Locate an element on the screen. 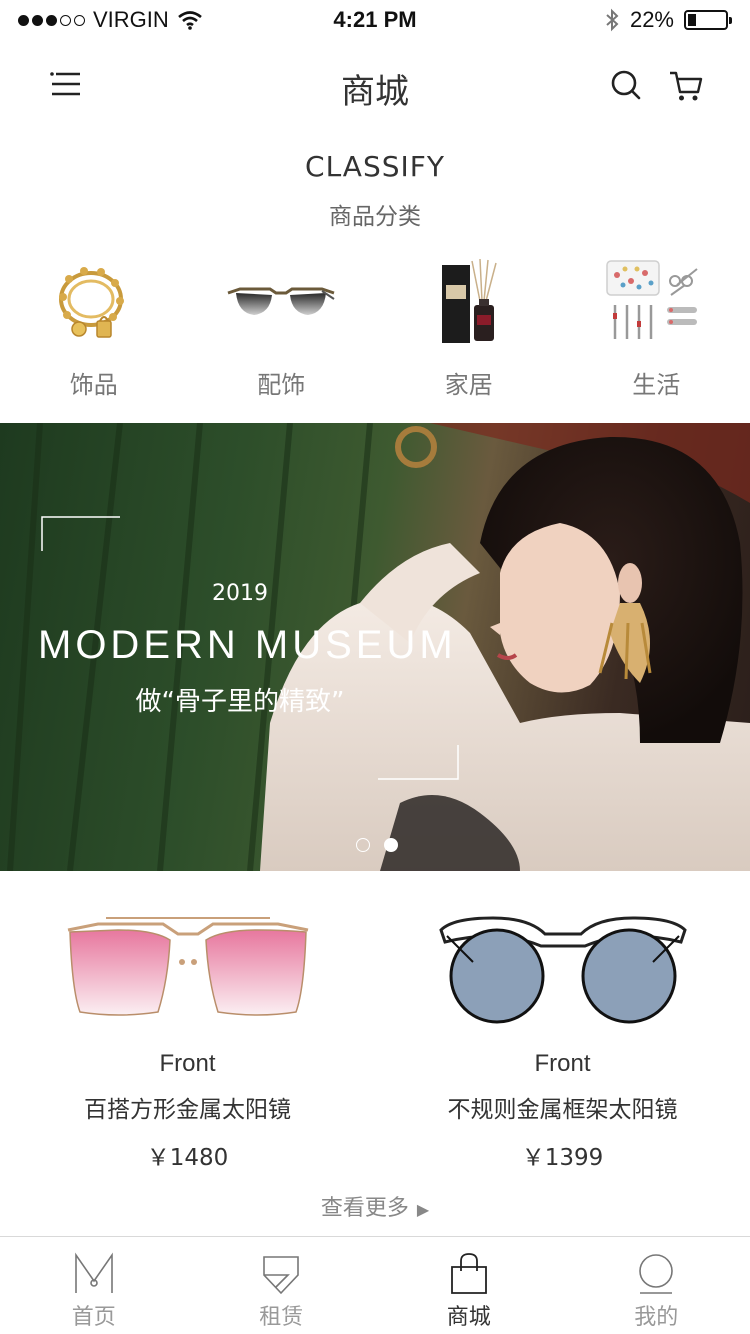 The height and width of the screenshot is (1334, 750). view-more-link: 查看更多 ▶ is located at coordinates (375, 1206).